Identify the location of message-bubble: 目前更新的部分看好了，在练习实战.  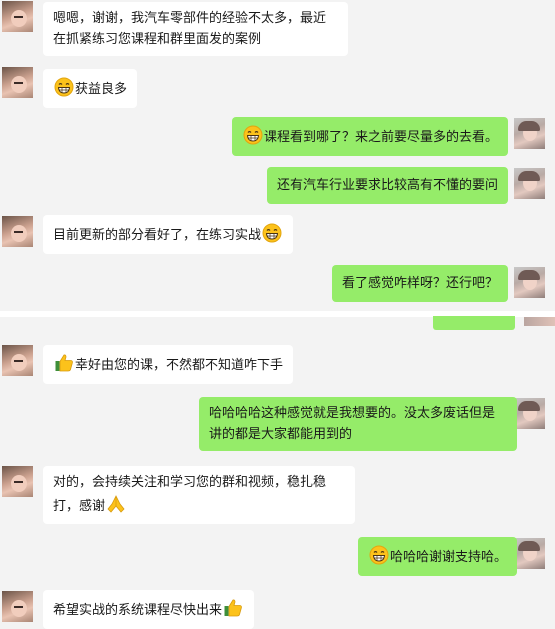
(168, 234).